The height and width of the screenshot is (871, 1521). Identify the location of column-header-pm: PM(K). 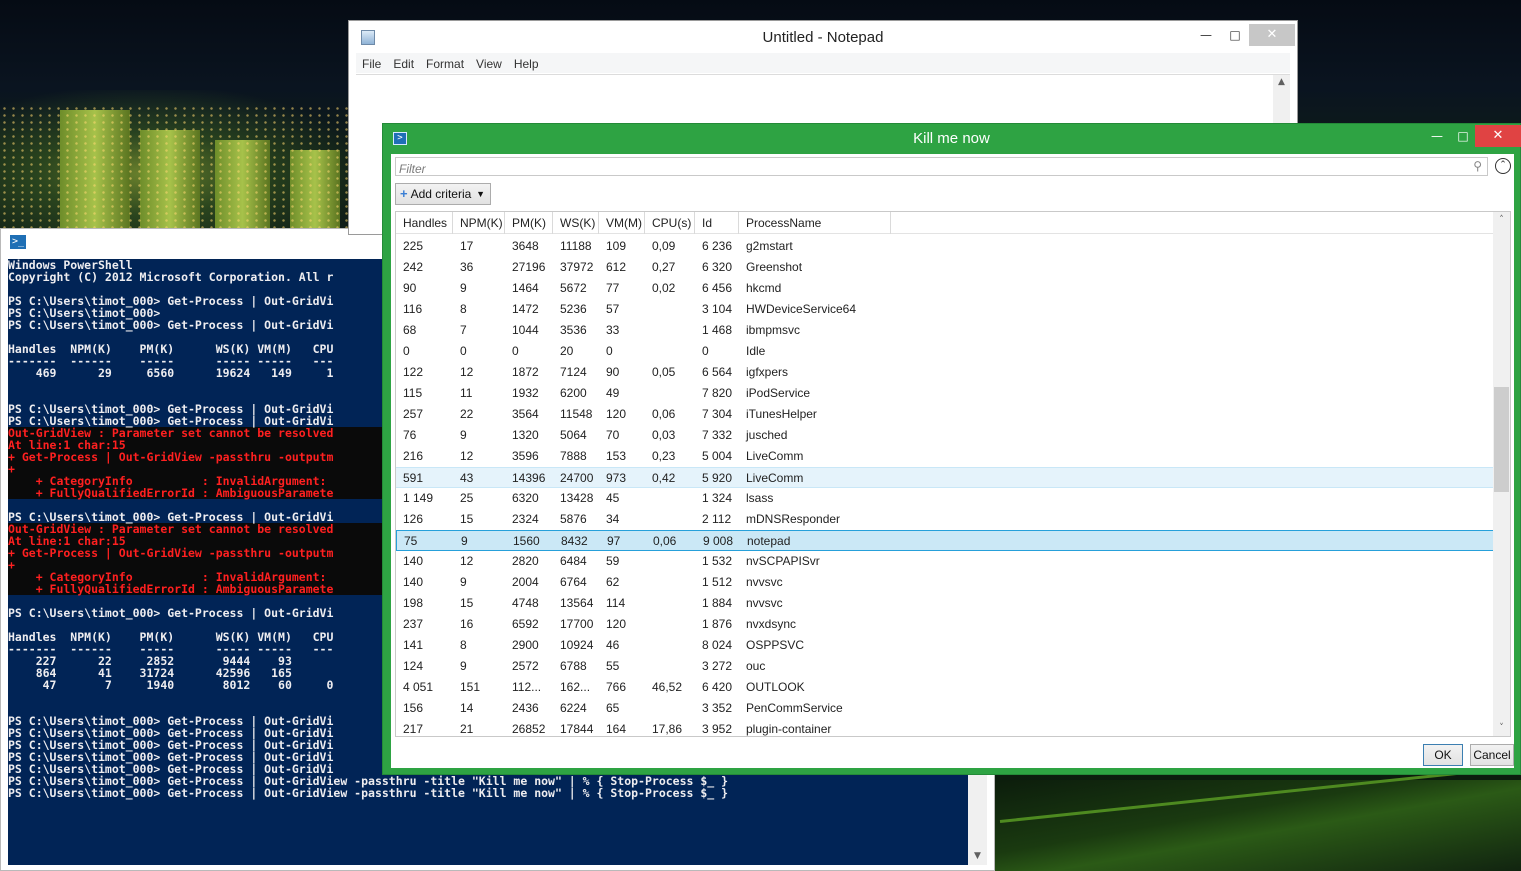
(529, 223).